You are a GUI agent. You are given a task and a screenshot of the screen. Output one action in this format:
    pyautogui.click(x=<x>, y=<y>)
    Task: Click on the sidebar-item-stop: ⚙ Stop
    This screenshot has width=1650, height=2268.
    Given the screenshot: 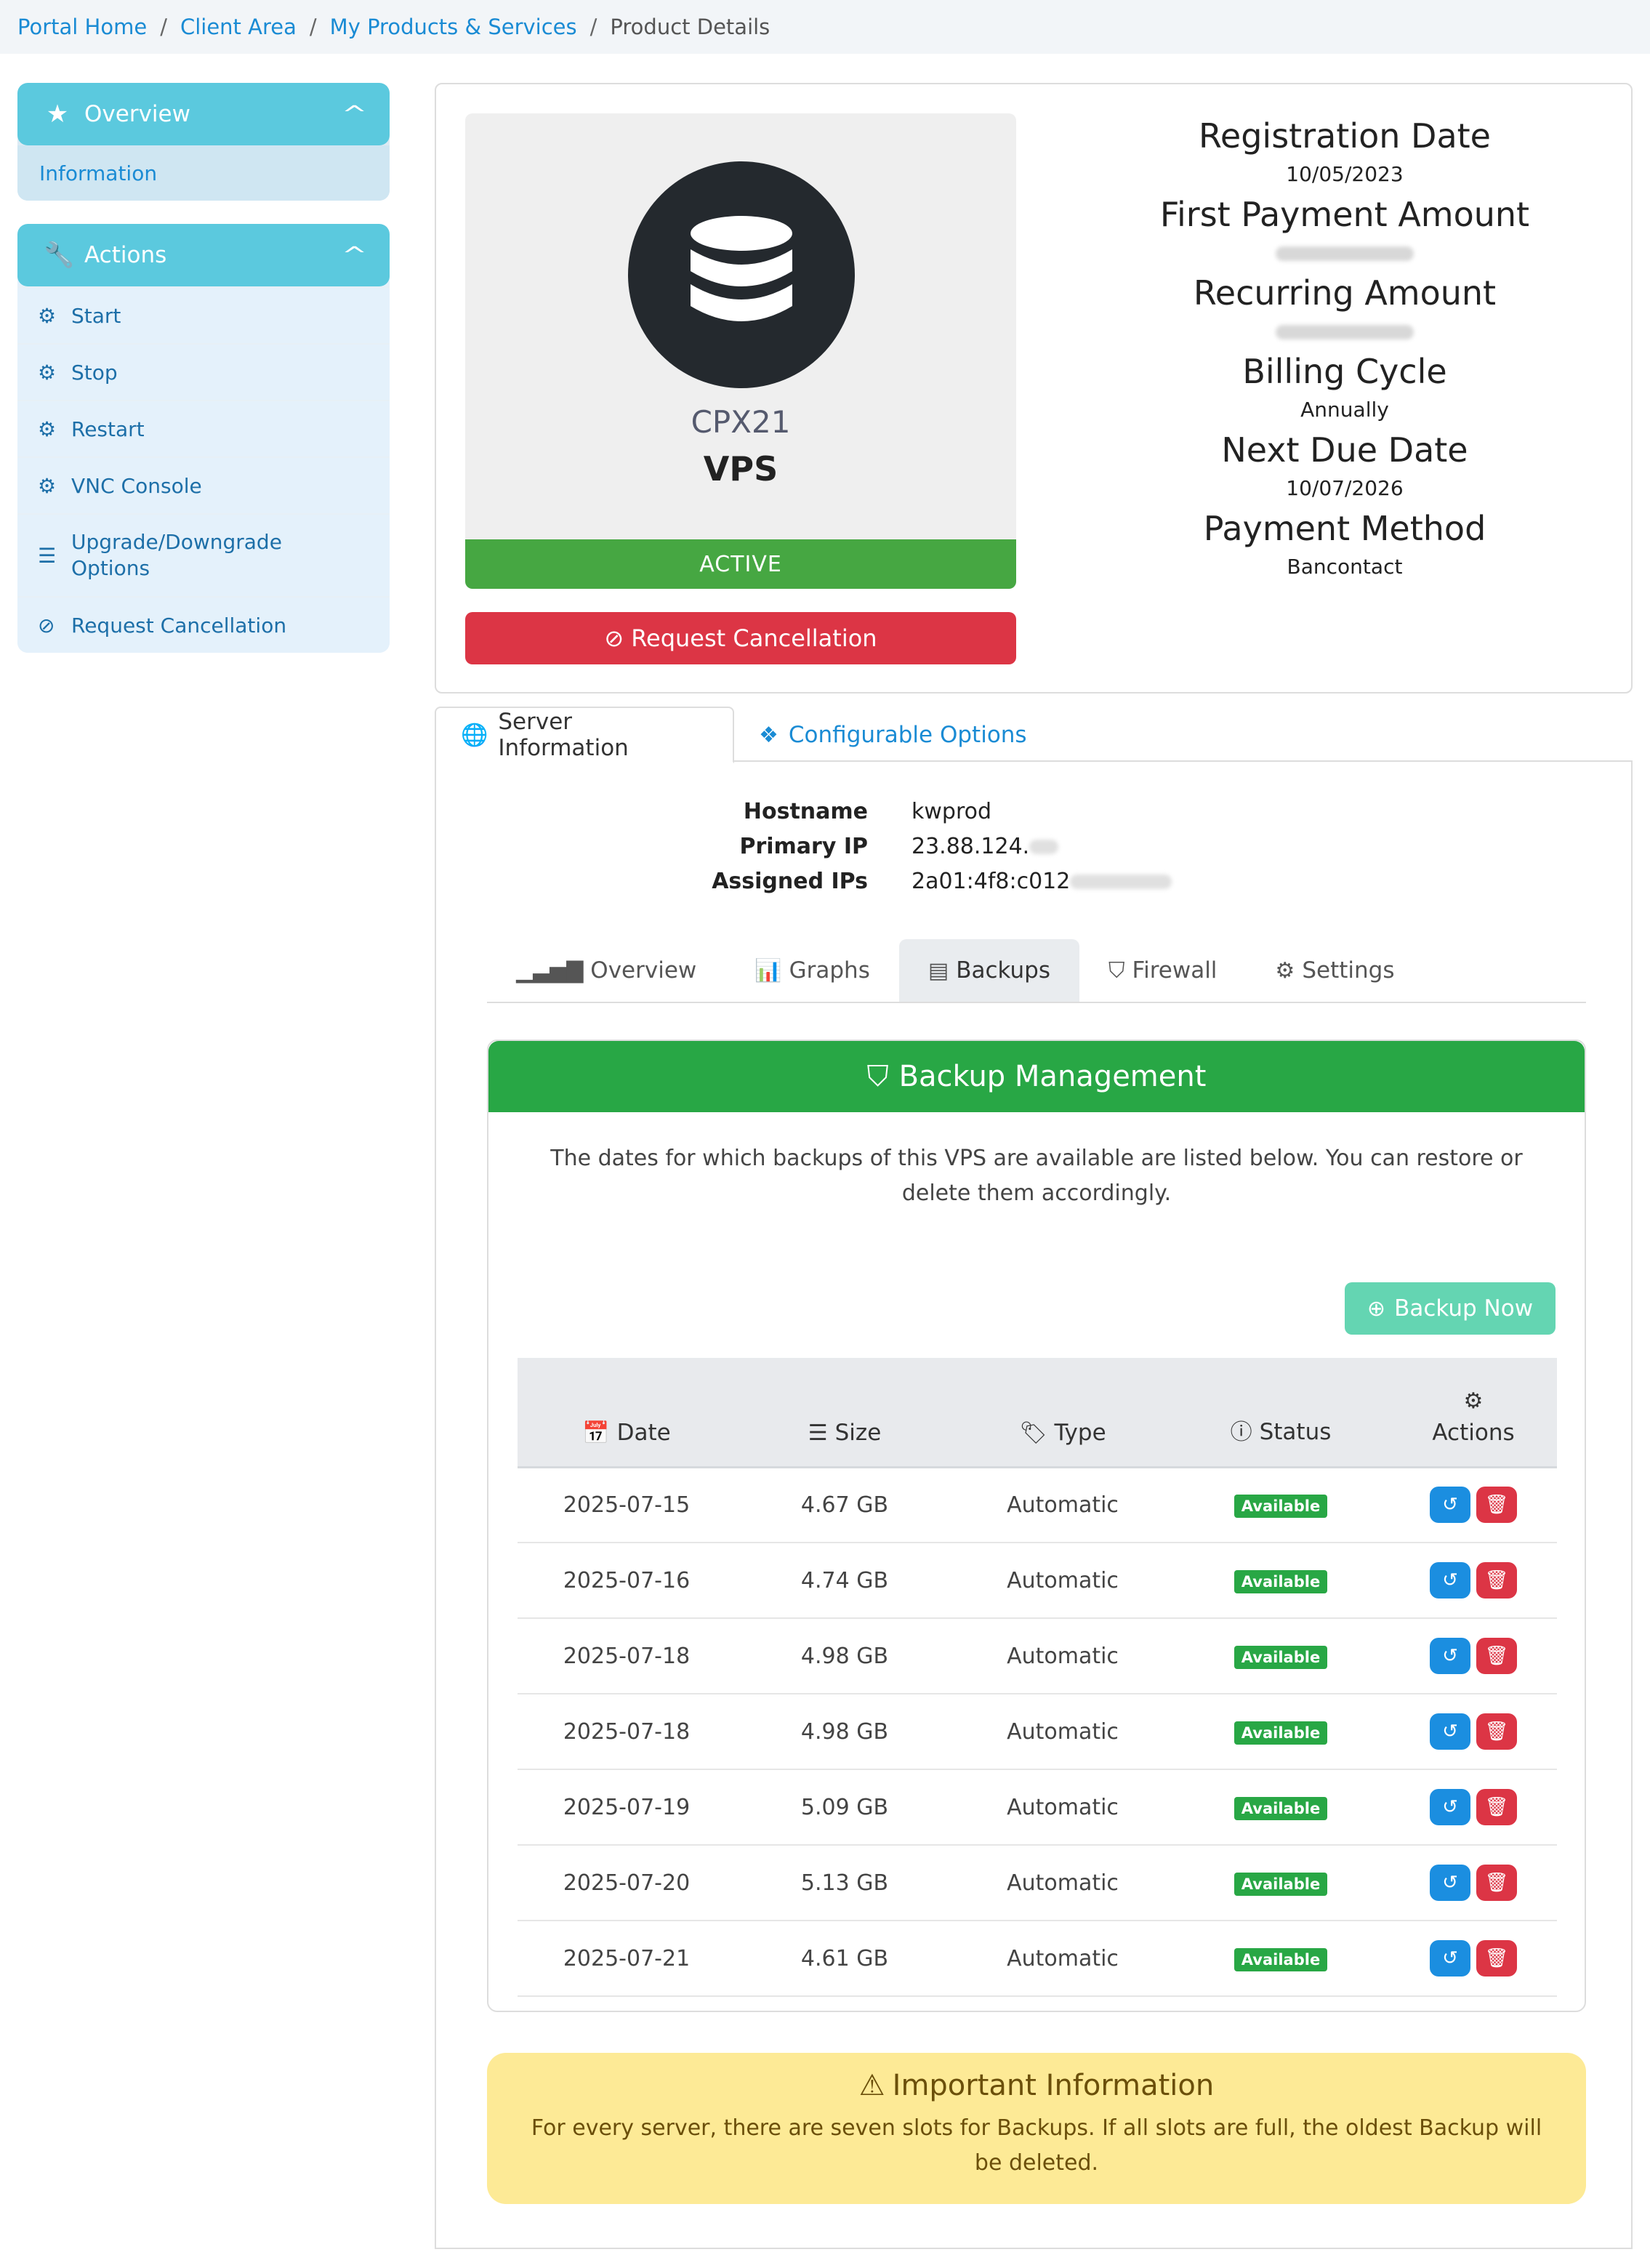 What is the action you would take?
    pyautogui.click(x=203, y=371)
    